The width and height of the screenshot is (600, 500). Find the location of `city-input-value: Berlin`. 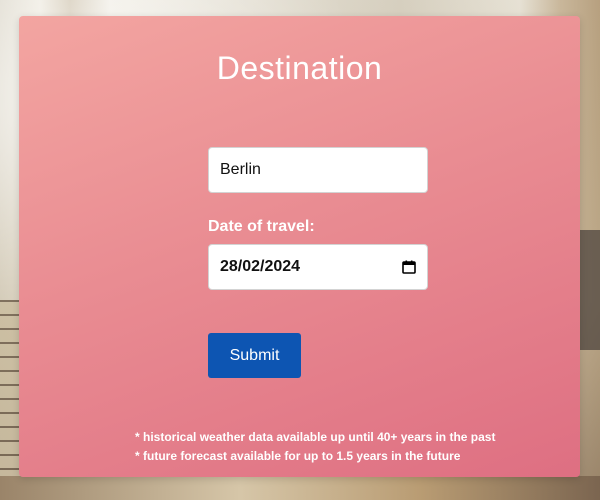

city-input-value: Berlin is located at coordinates (240, 169).